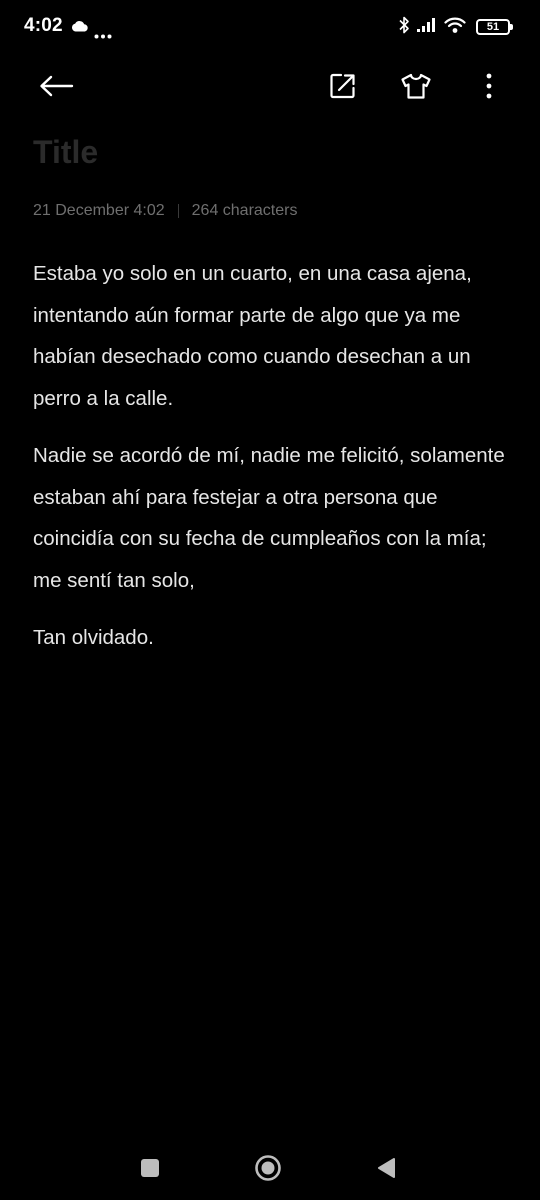  What do you see at coordinates (65, 152) in the screenshot?
I see `note-title-input: Title` at bounding box center [65, 152].